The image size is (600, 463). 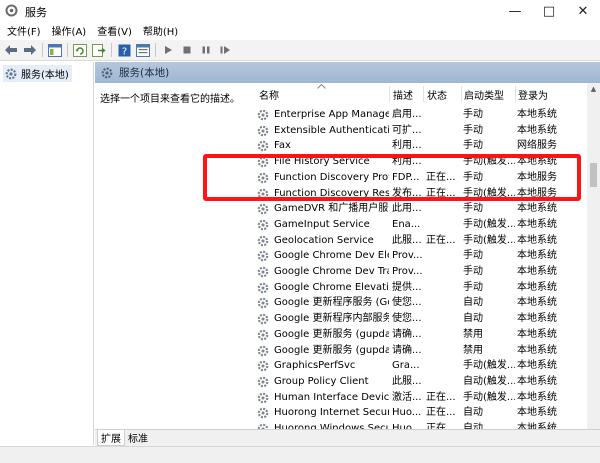 What do you see at coordinates (347, 437) in the screenshot?
I see `view-tabs: 扩展 标准` at bounding box center [347, 437].